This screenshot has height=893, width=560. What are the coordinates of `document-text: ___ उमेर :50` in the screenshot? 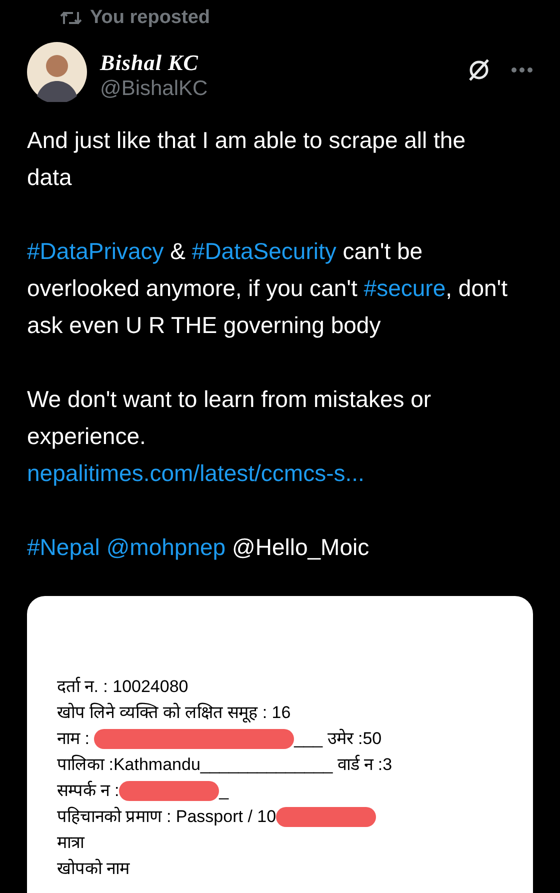 It's located at (338, 739).